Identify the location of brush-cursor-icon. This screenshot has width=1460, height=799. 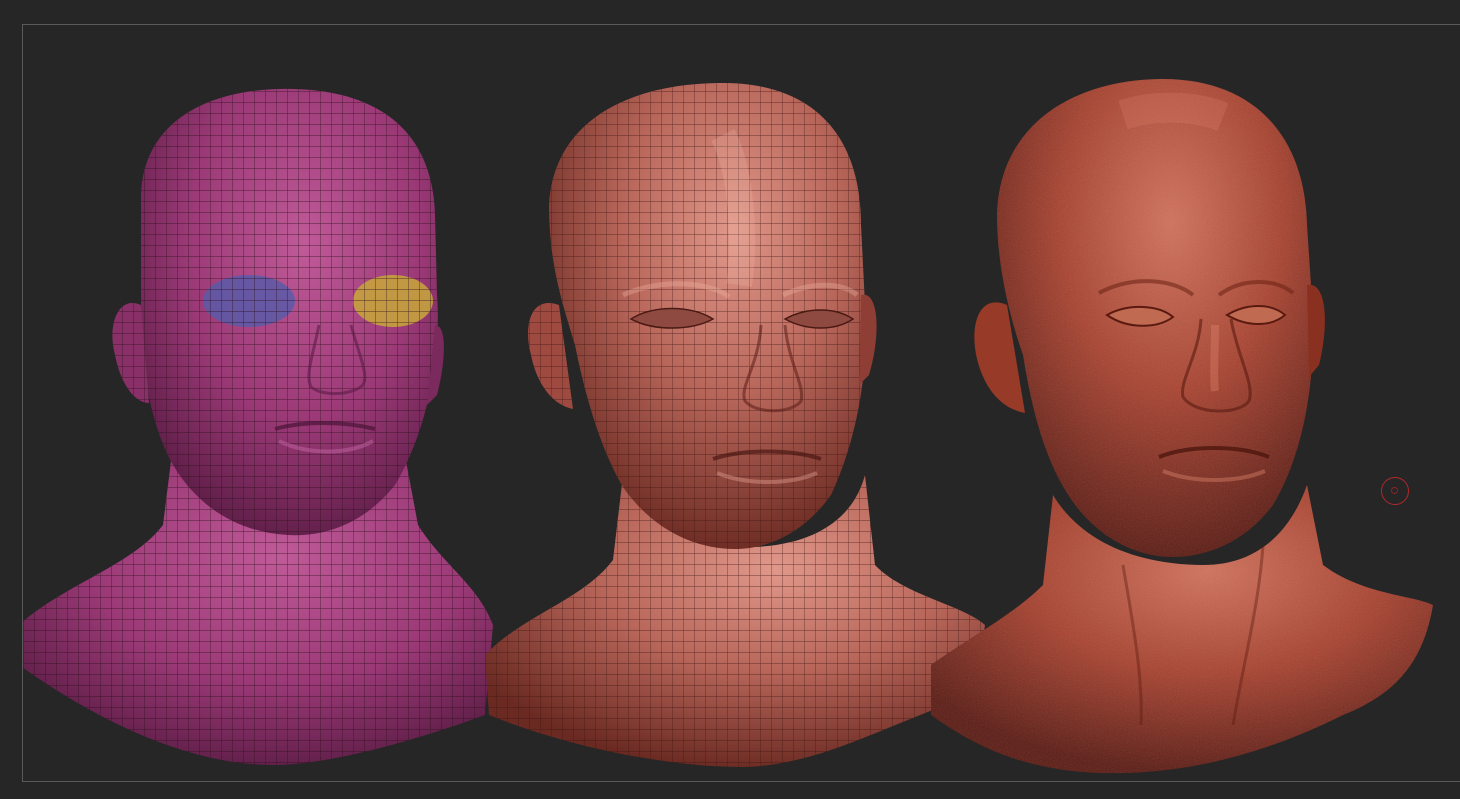
(1395, 491).